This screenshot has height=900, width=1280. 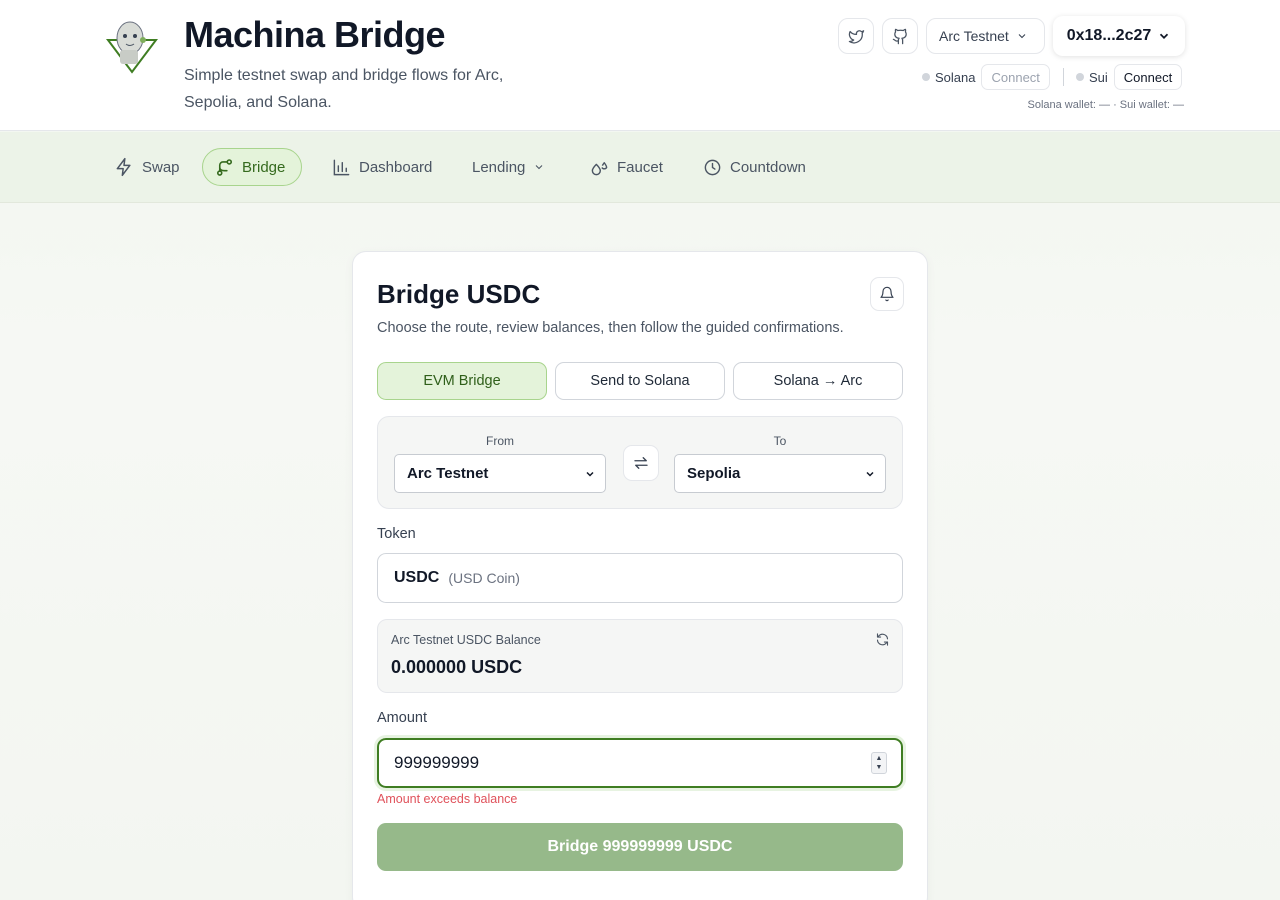 I want to click on network-select-label: Arc Testnet, so click(x=974, y=36).